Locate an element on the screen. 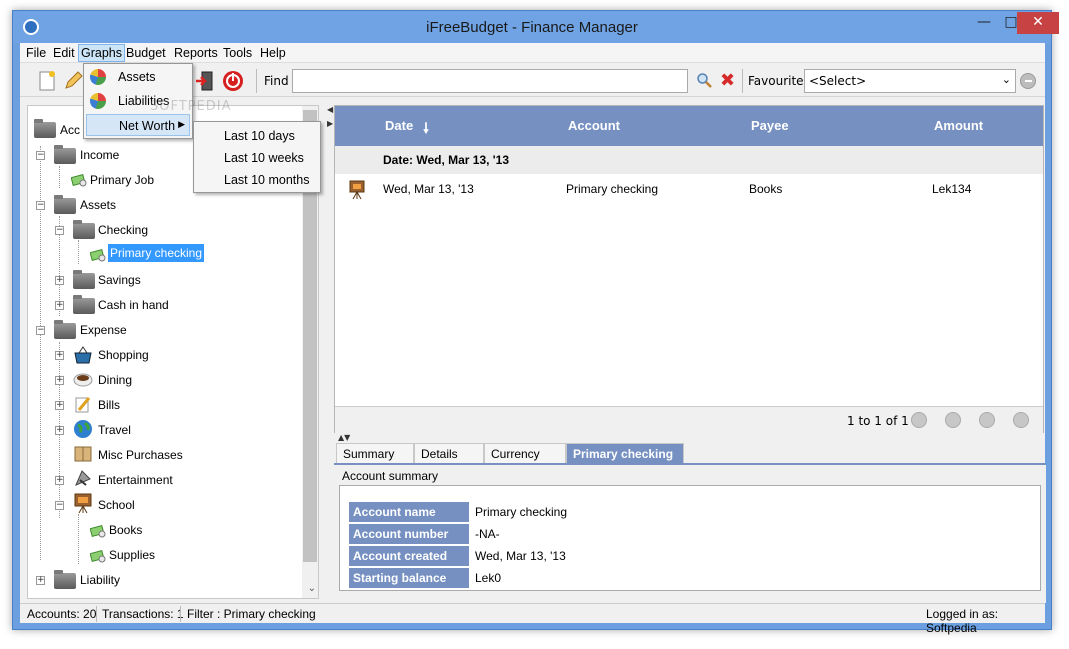 The width and height of the screenshot is (1069, 649). tree-node-books: Books is located at coordinates (125, 530).